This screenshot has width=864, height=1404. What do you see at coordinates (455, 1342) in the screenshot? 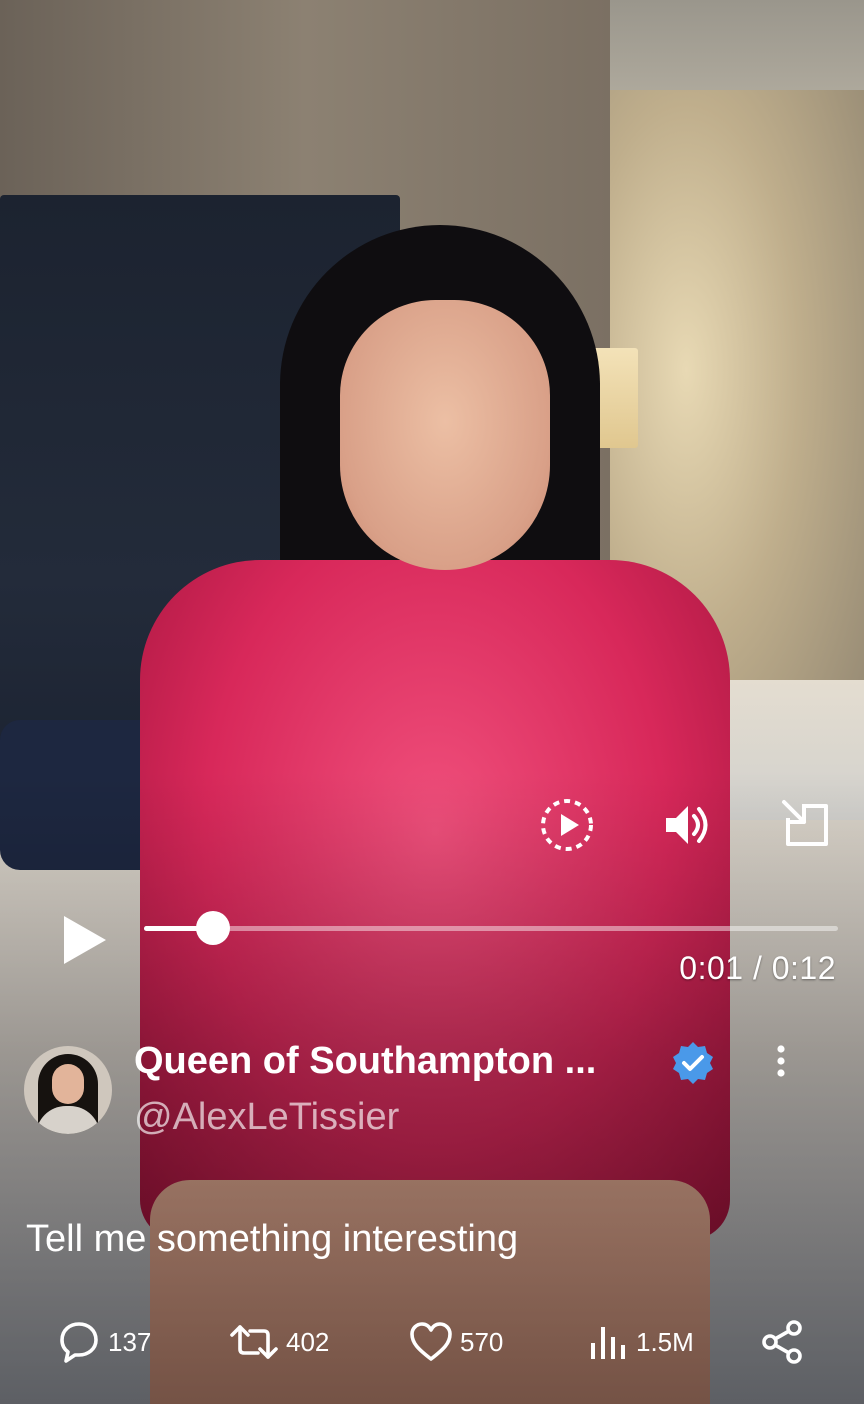
I see `like-button: 570` at bounding box center [455, 1342].